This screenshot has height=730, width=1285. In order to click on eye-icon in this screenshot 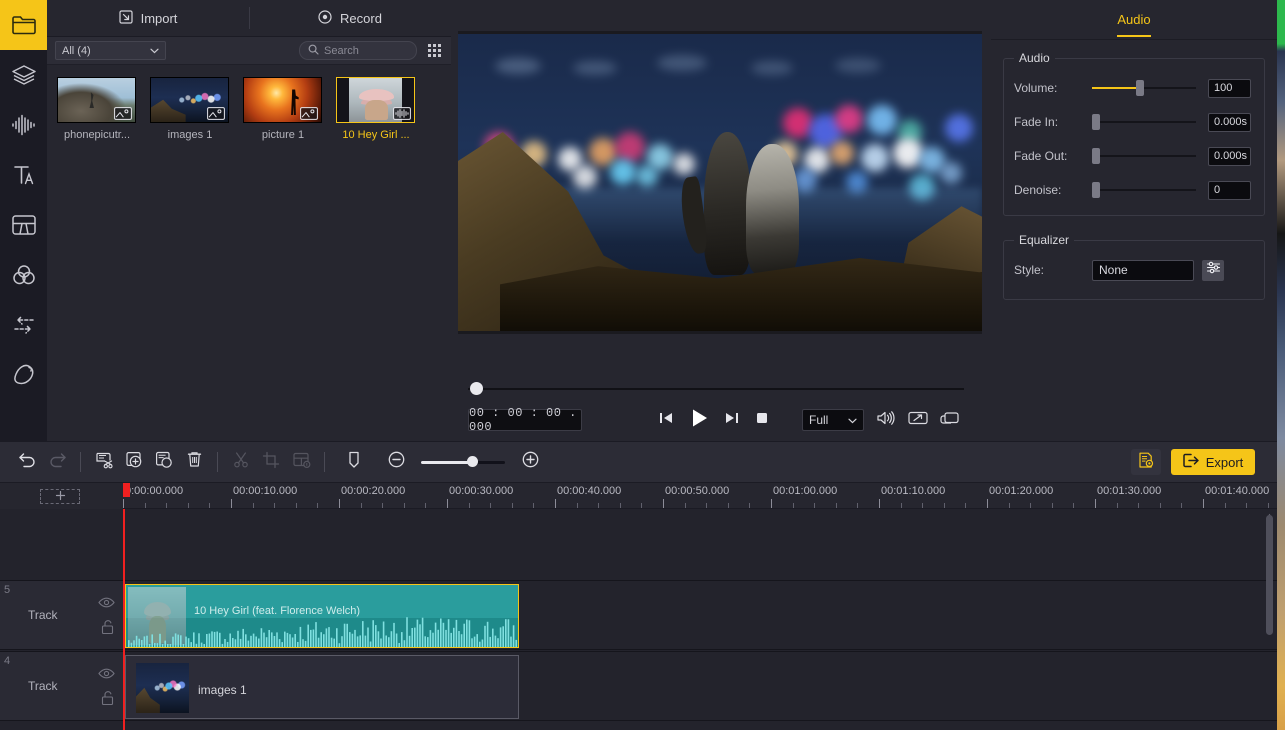, I will do `click(106, 674)`.